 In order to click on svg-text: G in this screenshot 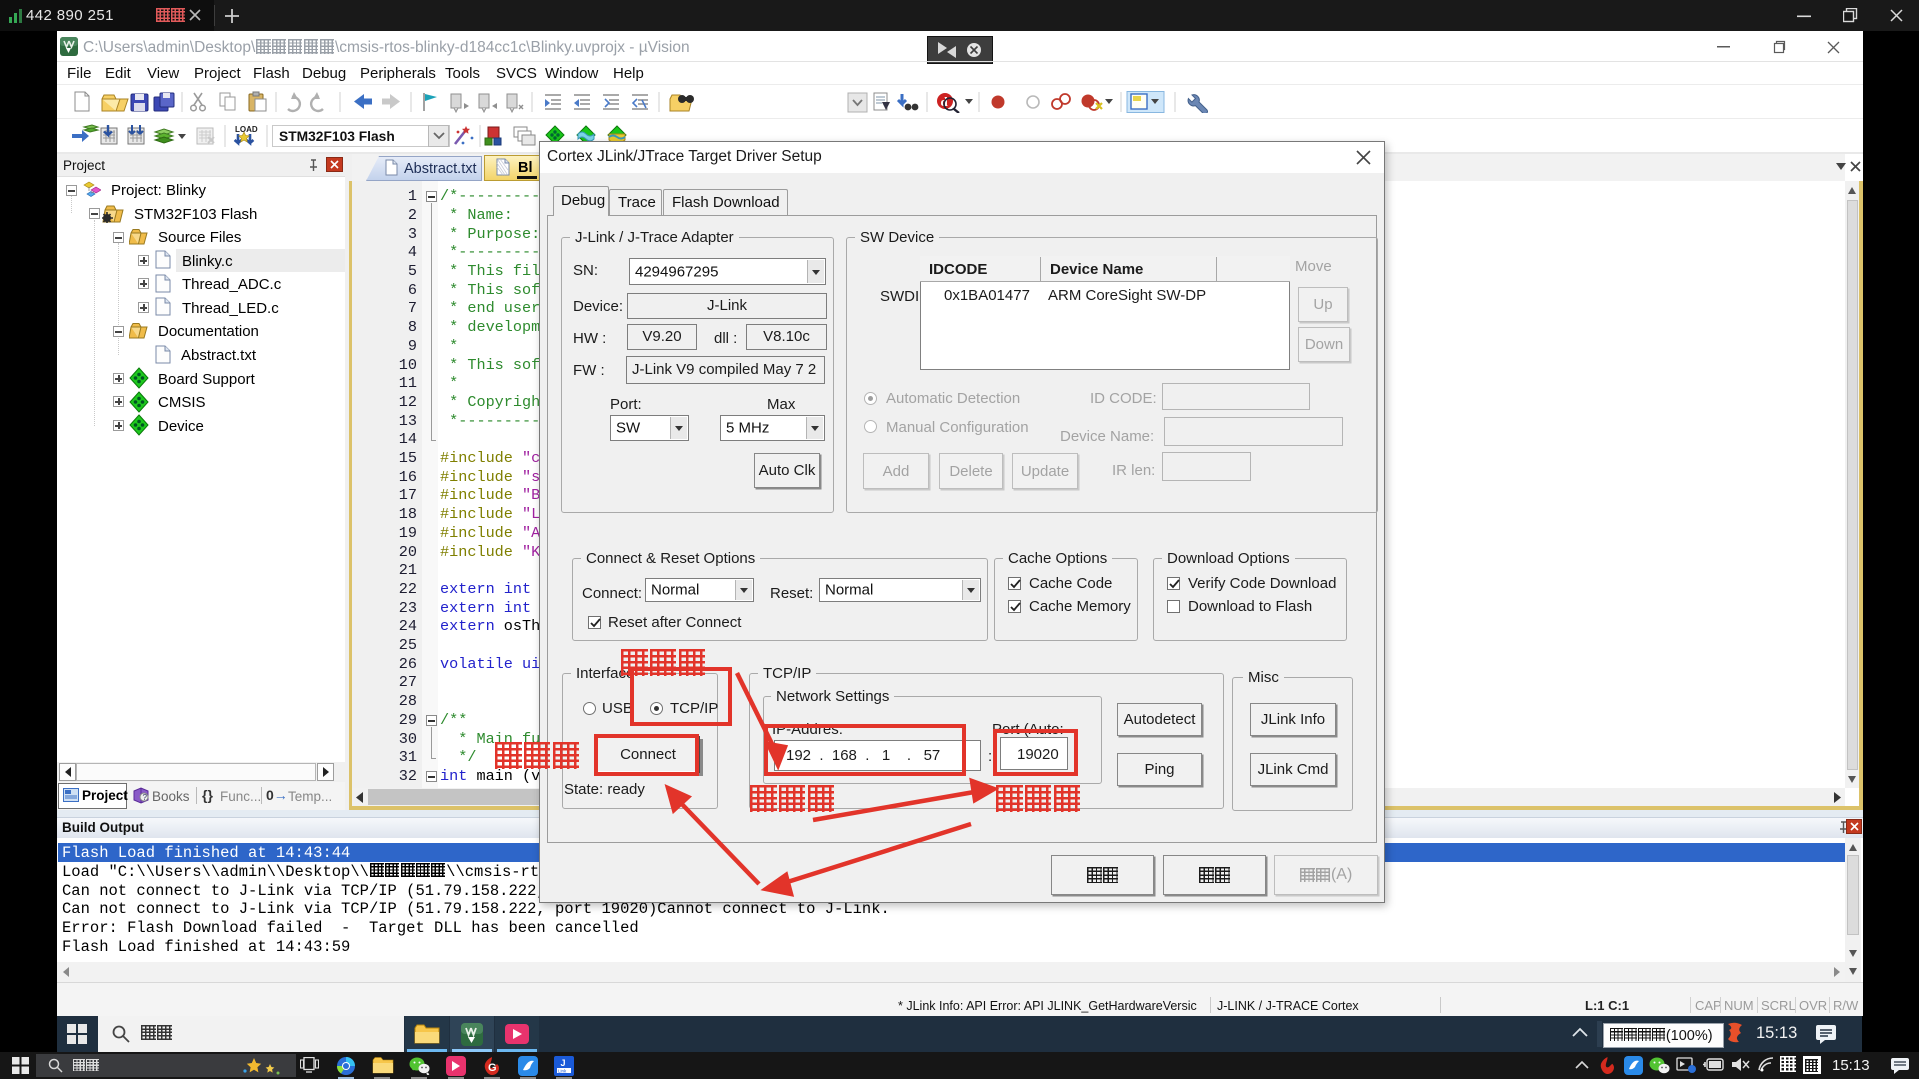, I will do `click(492, 1068)`.